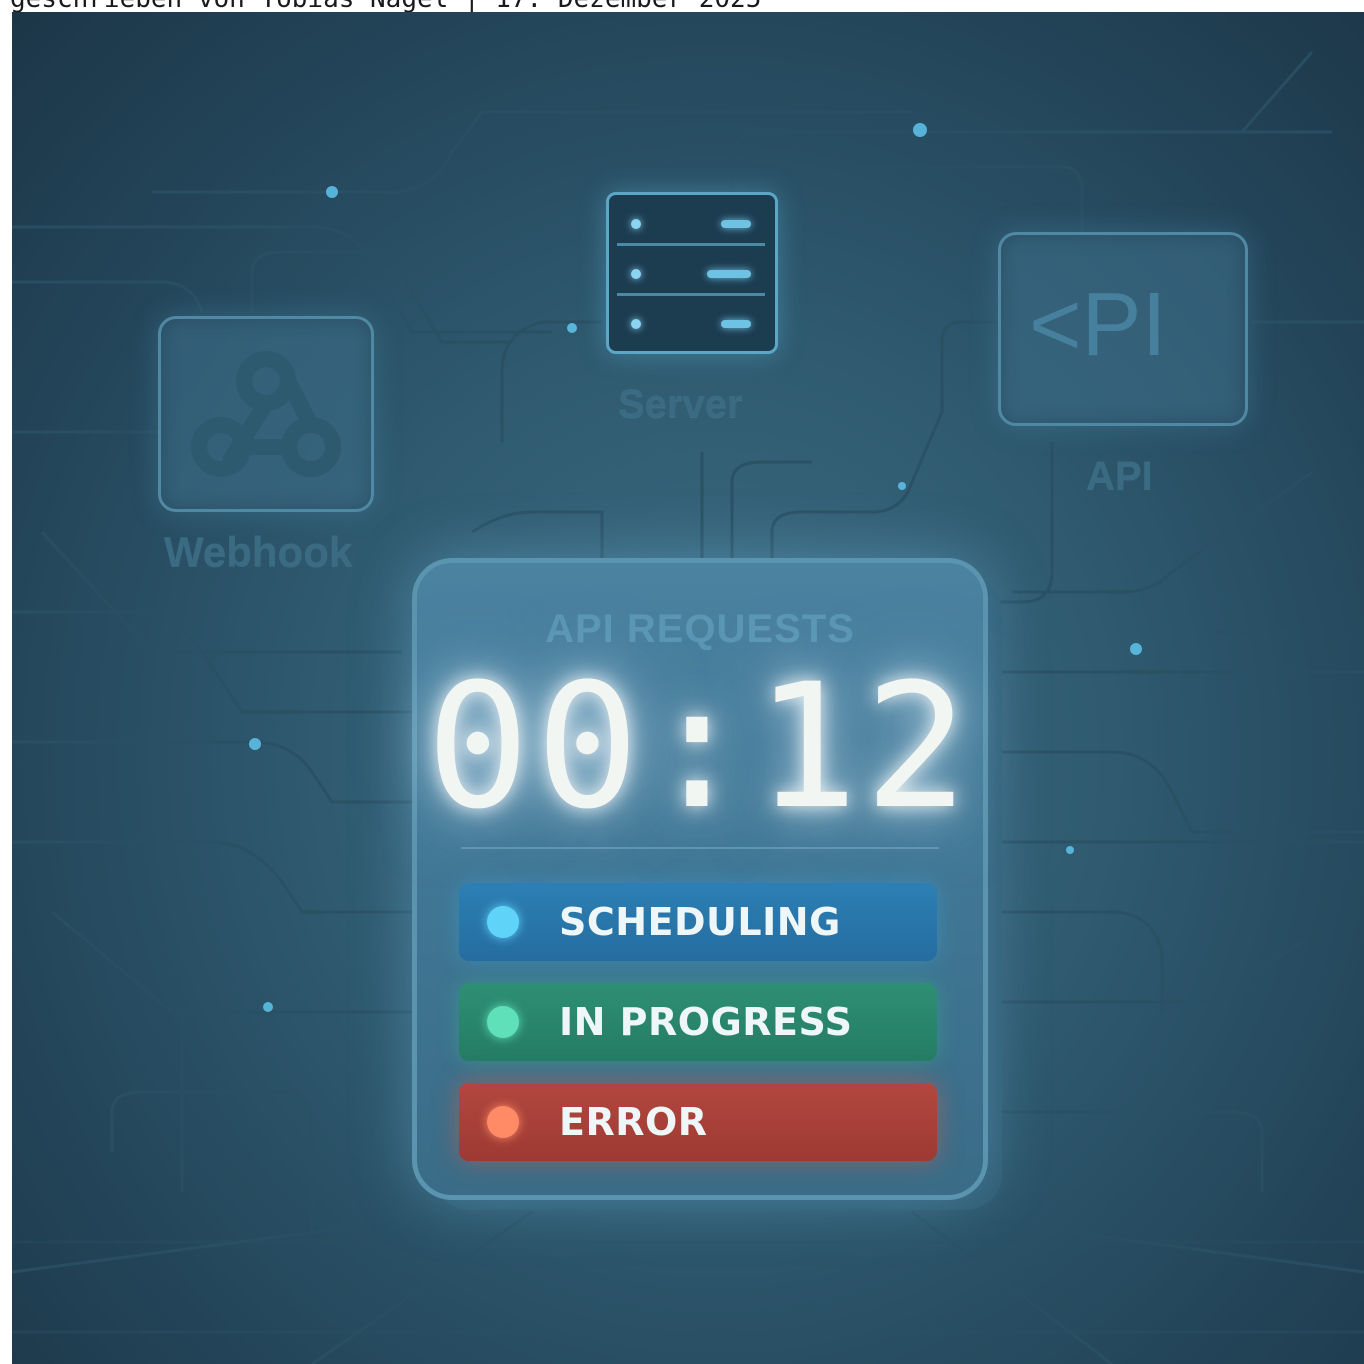  What do you see at coordinates (633, 1122) in the screenshot?
I see `status-label: ERROR` at bounding box center [633, 1122].